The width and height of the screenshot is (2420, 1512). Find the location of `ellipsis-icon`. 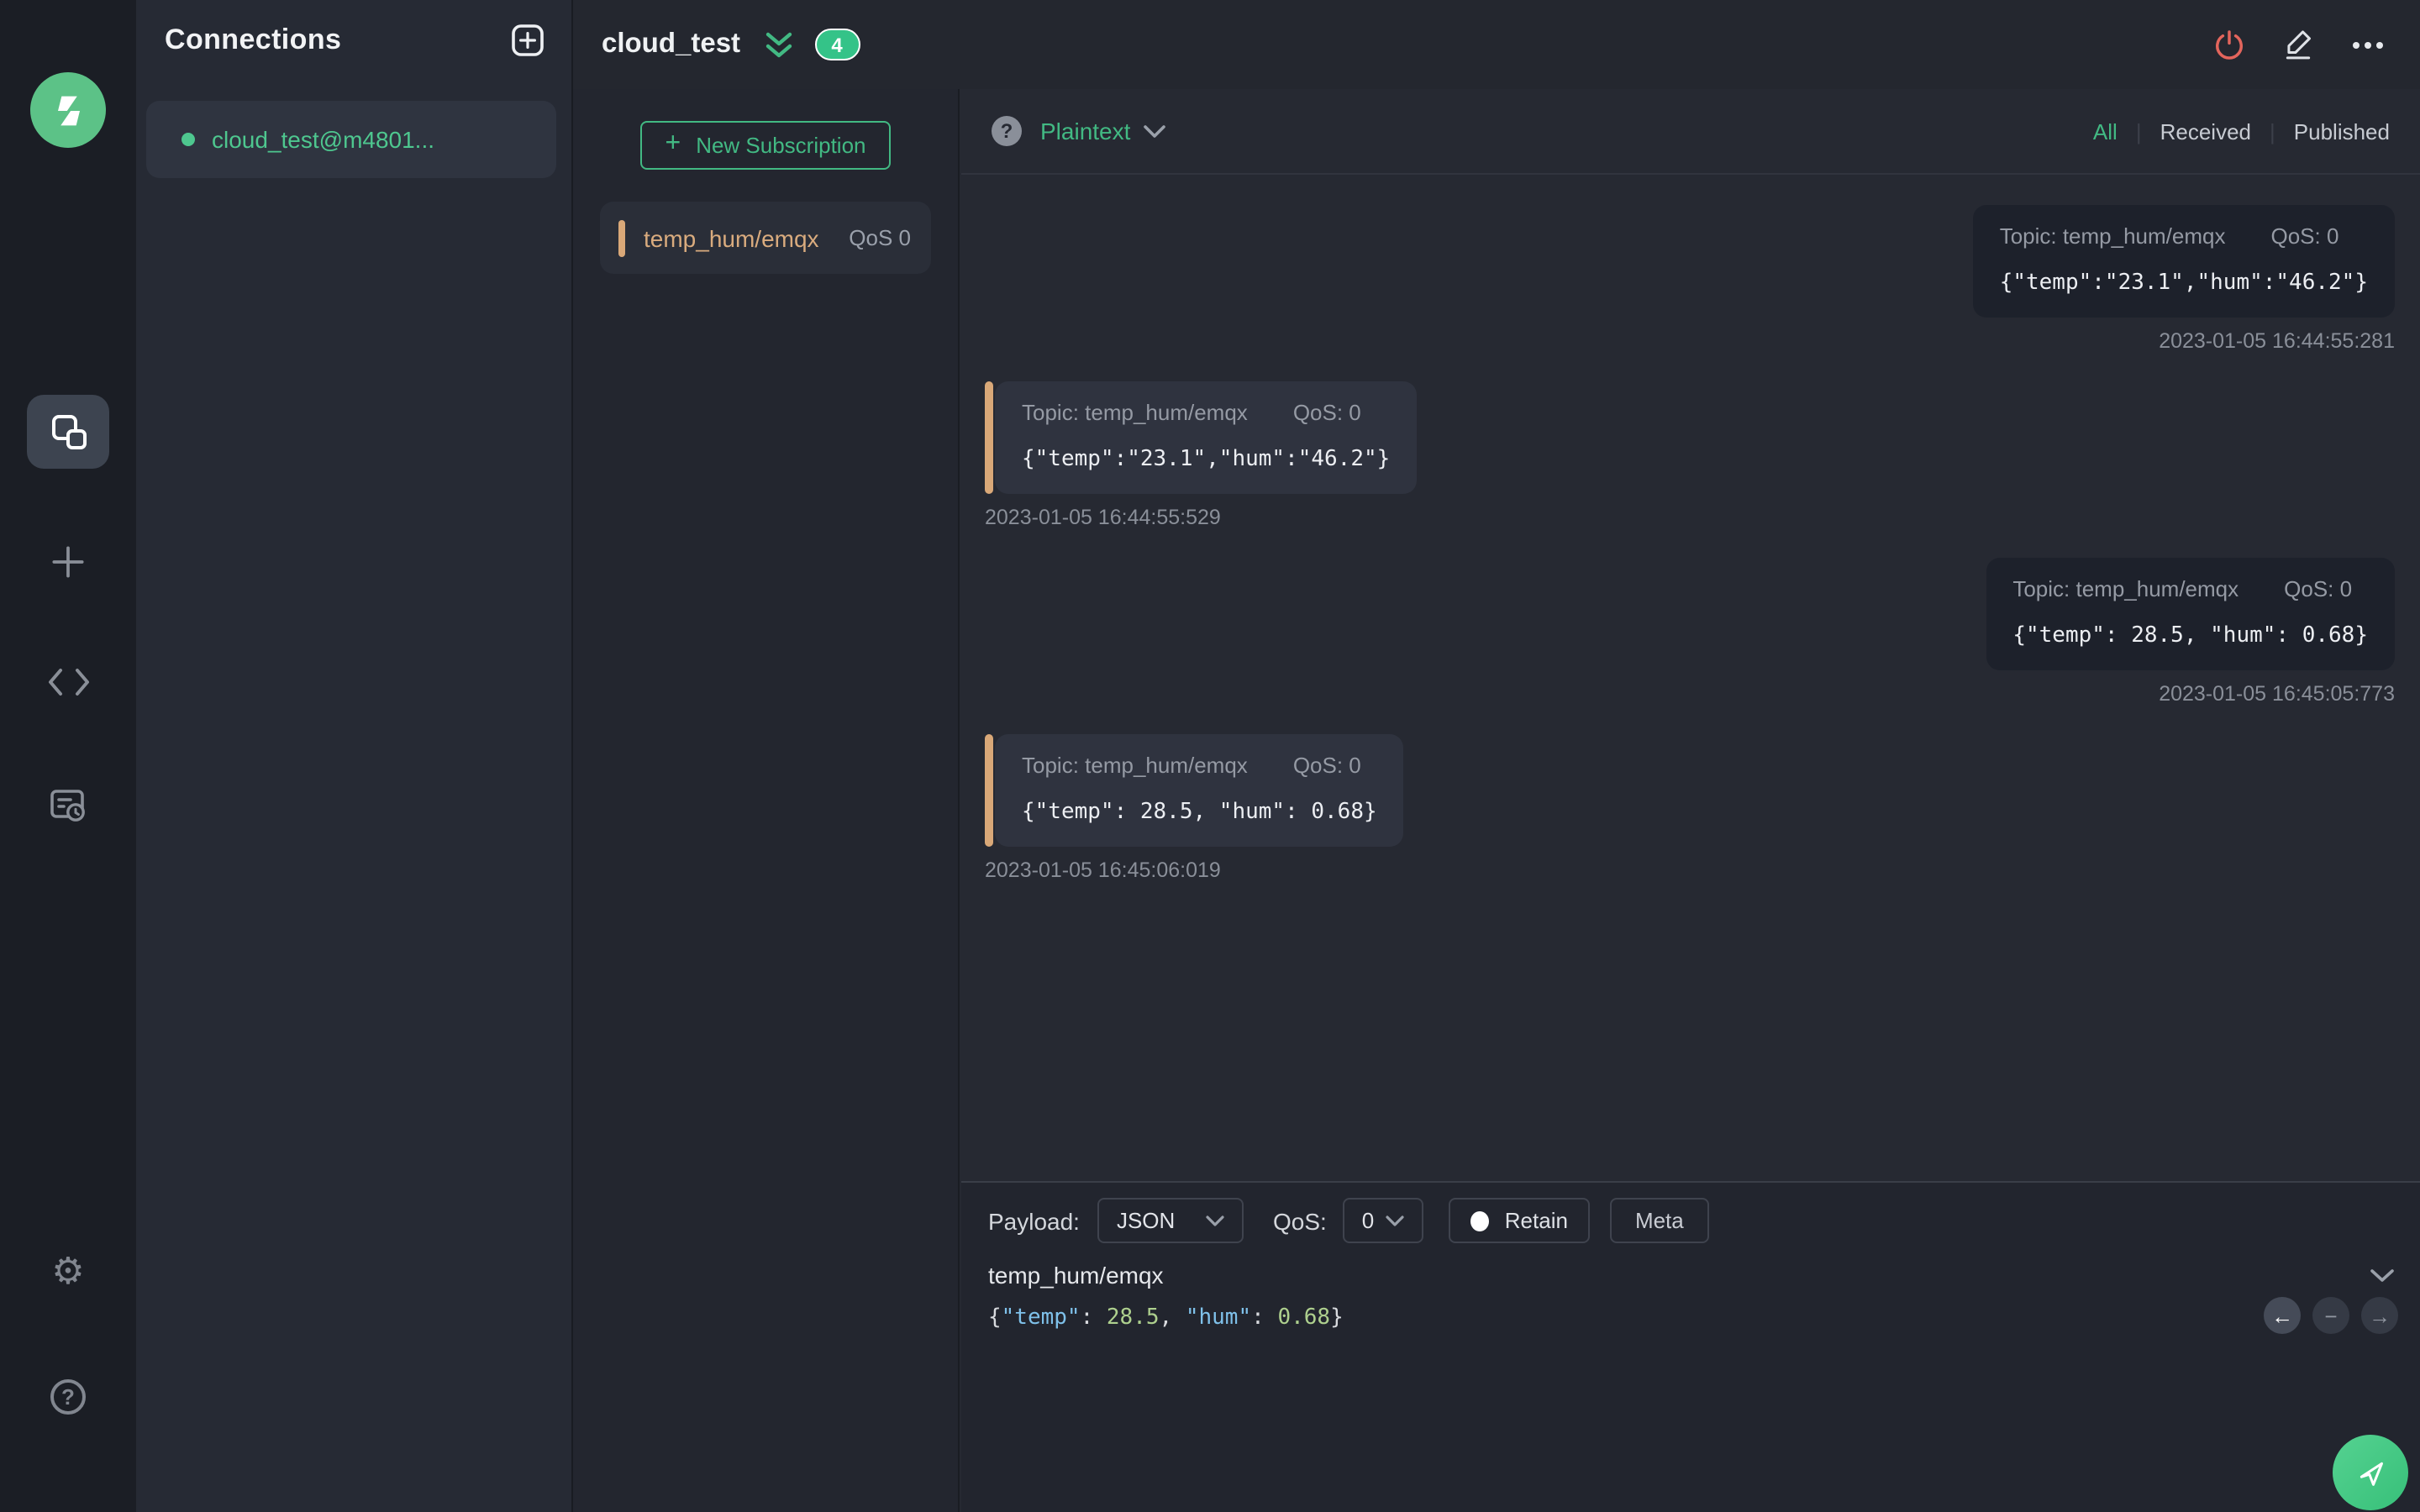

ellipsis-icon is located at coordinates (2368, 44).